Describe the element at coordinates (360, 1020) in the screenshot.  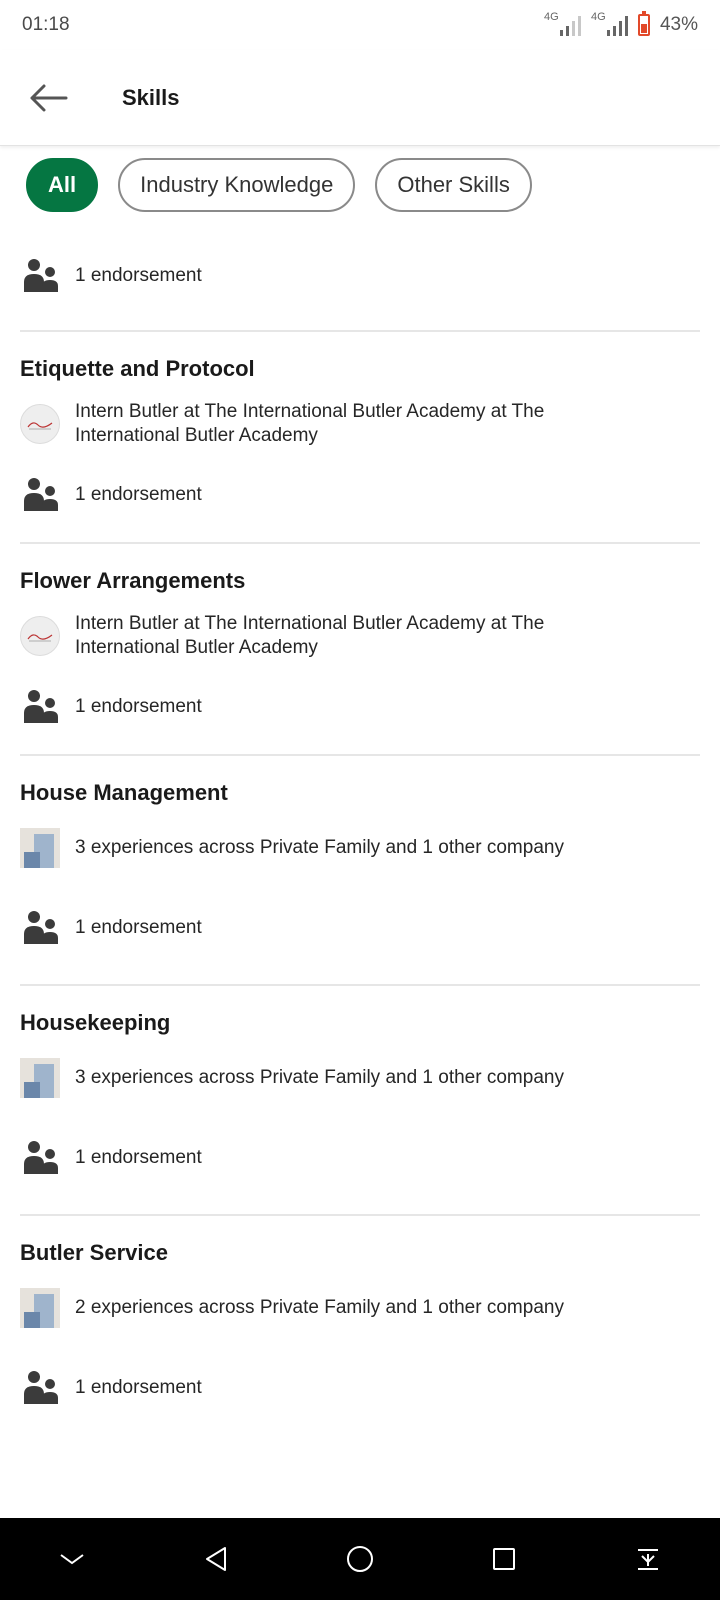
I see `skill-name: Housekeeping` at that location.